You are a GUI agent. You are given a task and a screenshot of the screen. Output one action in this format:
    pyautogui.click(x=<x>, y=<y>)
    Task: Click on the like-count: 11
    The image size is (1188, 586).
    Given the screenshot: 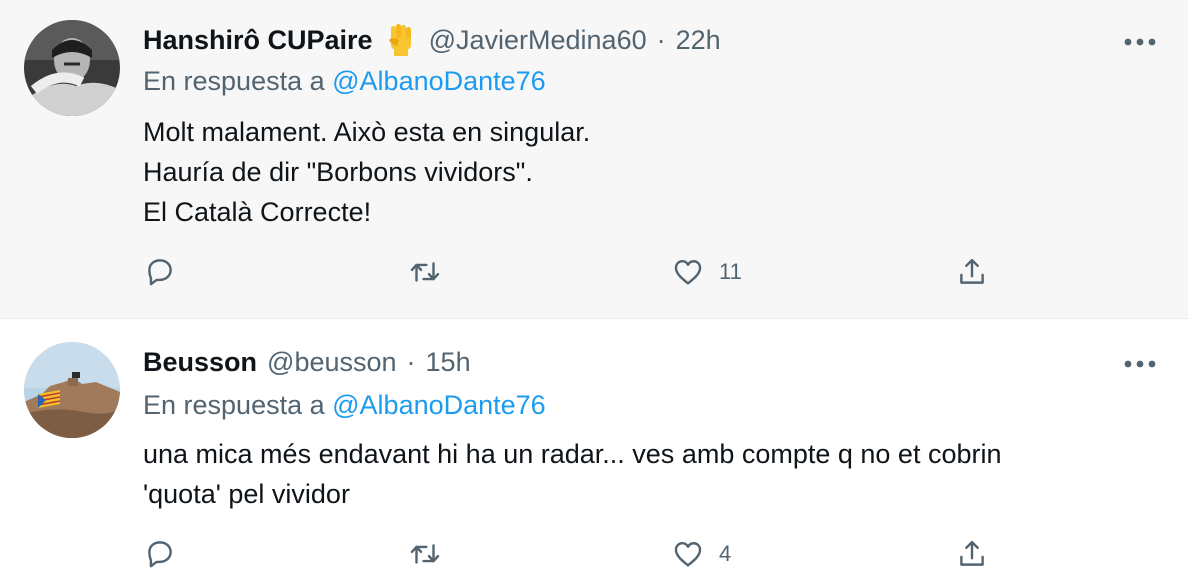 What is the action you would take?
    pyautogui.click(x=730, y=271)
    